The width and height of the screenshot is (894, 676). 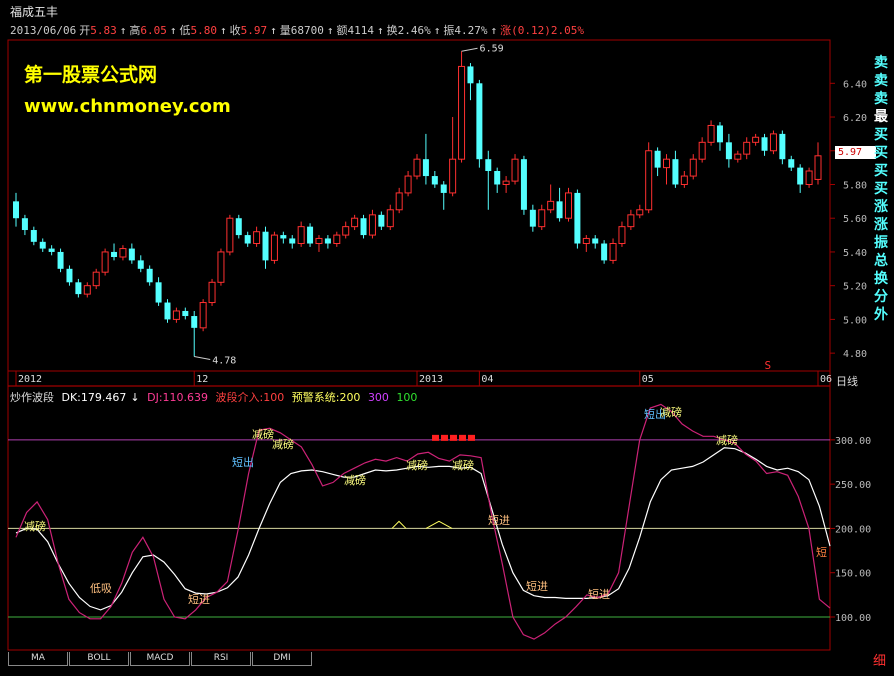 What do you see at coordinates (282, 659) in the screenshot?
I see `tab-dmi: DMI` at bounding box center [282, 659].